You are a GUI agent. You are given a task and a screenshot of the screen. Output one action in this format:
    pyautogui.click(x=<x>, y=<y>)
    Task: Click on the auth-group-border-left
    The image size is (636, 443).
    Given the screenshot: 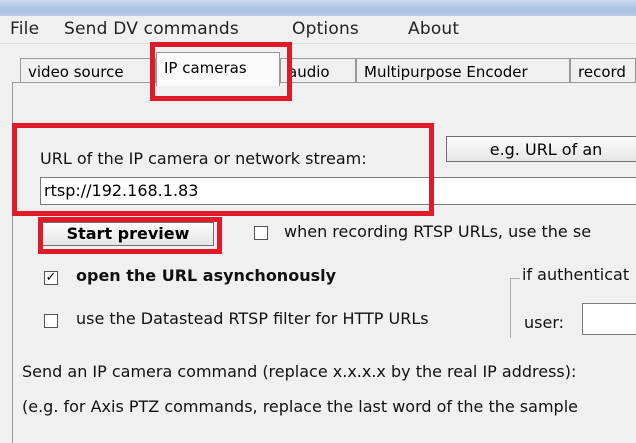 What is the action you would take?
    pyautogui.click(x=515, y=278)
    